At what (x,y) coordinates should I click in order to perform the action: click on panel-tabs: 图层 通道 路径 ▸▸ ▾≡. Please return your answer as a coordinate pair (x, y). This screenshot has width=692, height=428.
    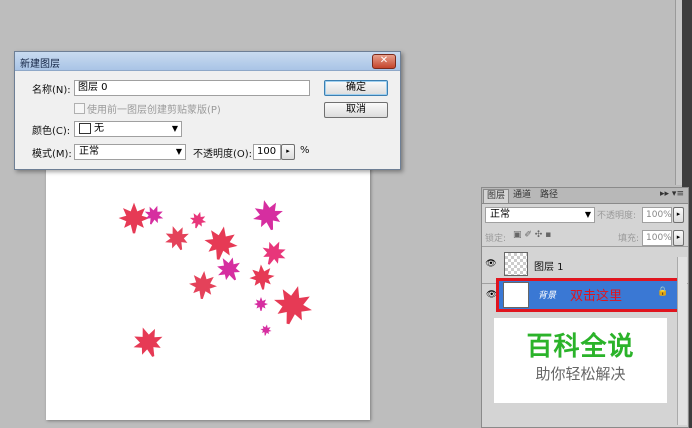
    Looking at the image, I should click on (585, 196).